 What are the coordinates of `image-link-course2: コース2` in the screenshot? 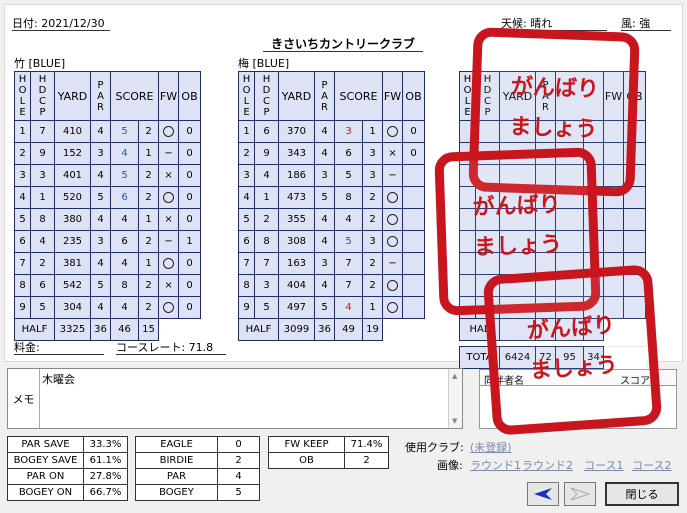 It's located at (651, 465).